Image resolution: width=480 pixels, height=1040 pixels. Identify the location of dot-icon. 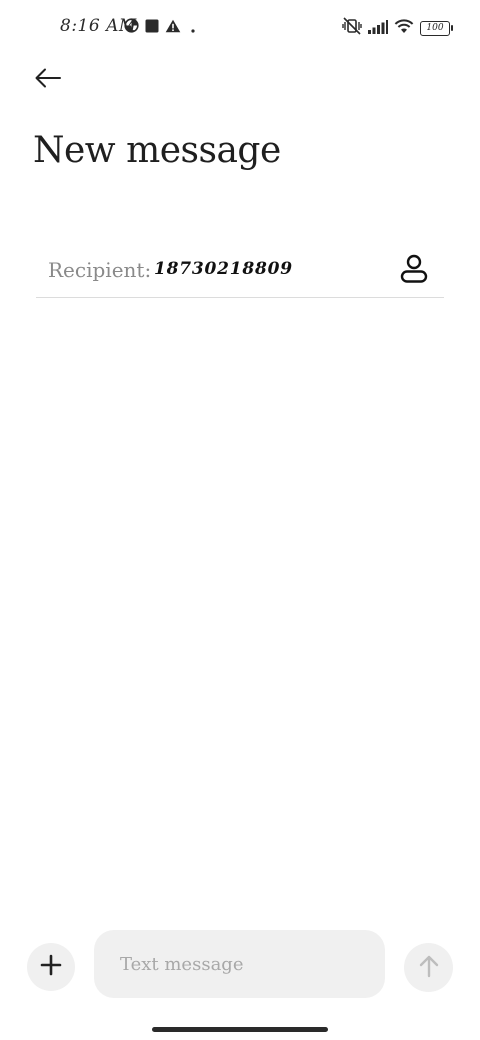
(193, 27).